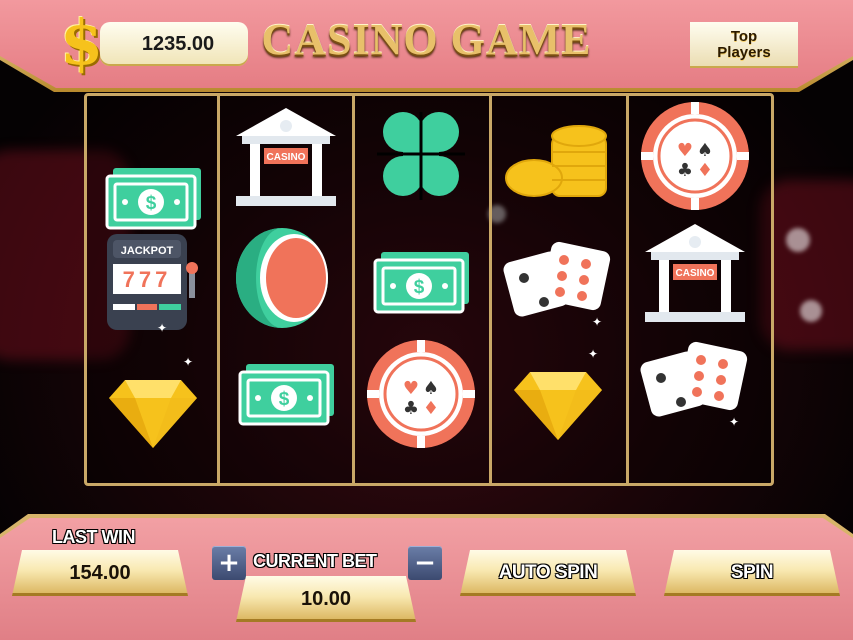 The image size is (853, 640). What do you see at coordinates (286, 278) in the screenshot?
I see `watermelon-icon` at bounding box center [286, 278].